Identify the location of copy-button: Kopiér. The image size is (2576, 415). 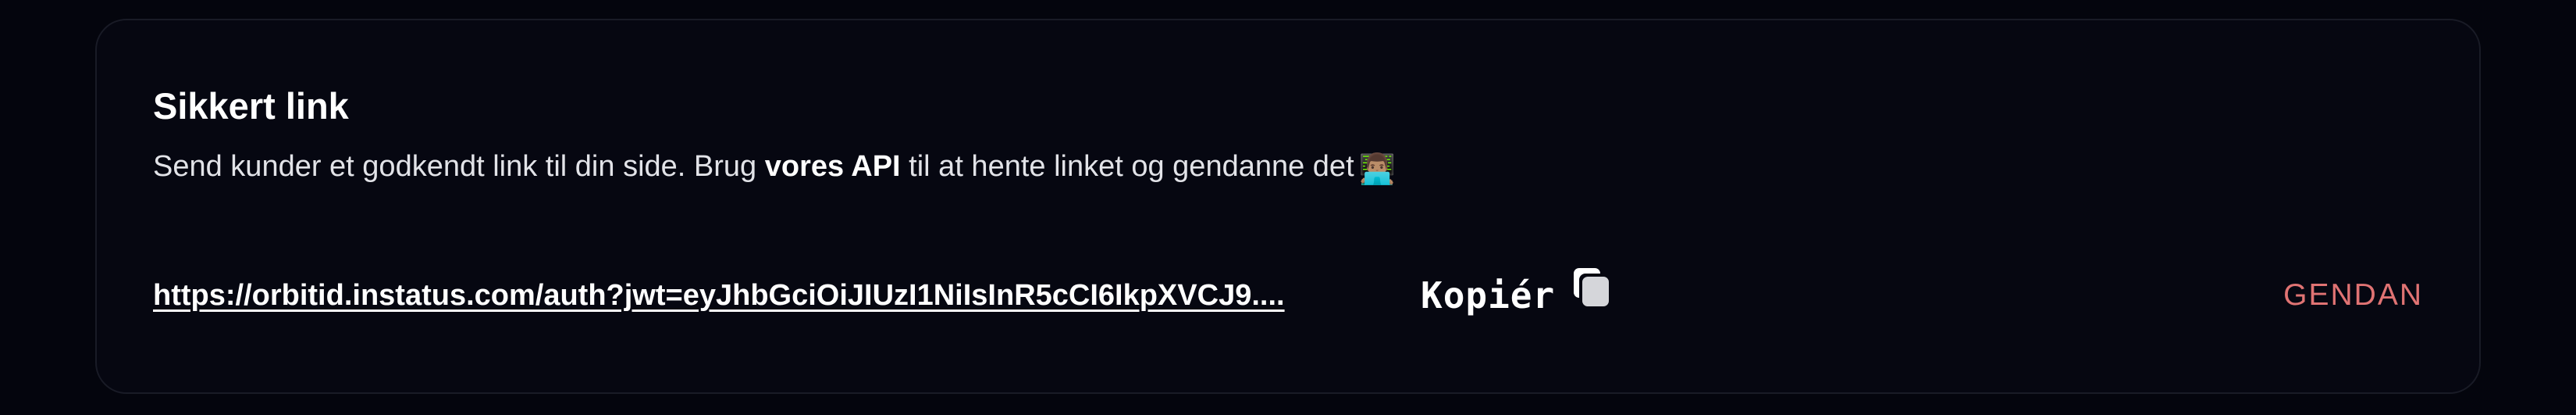
(1517, 295).